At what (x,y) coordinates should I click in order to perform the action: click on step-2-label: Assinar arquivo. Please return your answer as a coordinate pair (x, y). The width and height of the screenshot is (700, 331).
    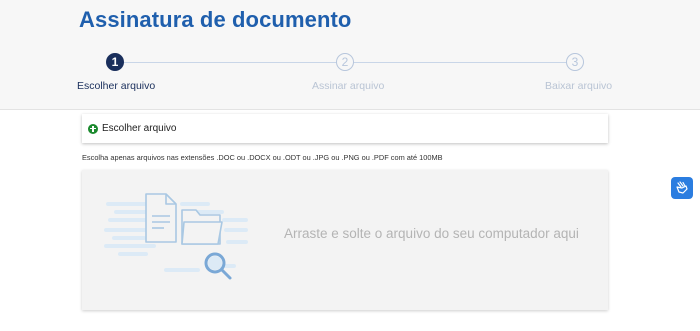
    Looking at the image, I should click on (348, 86).